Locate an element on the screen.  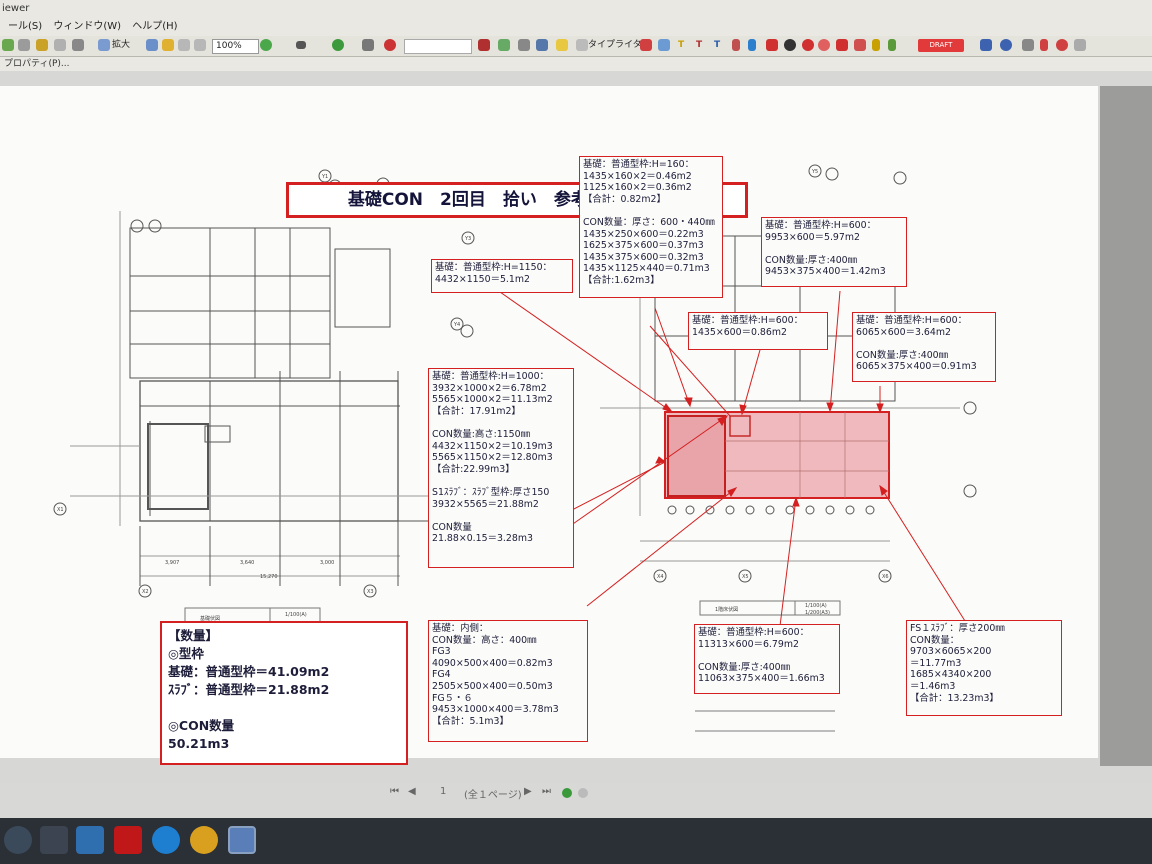
textbox-icon is located at coordinates (646, 45).